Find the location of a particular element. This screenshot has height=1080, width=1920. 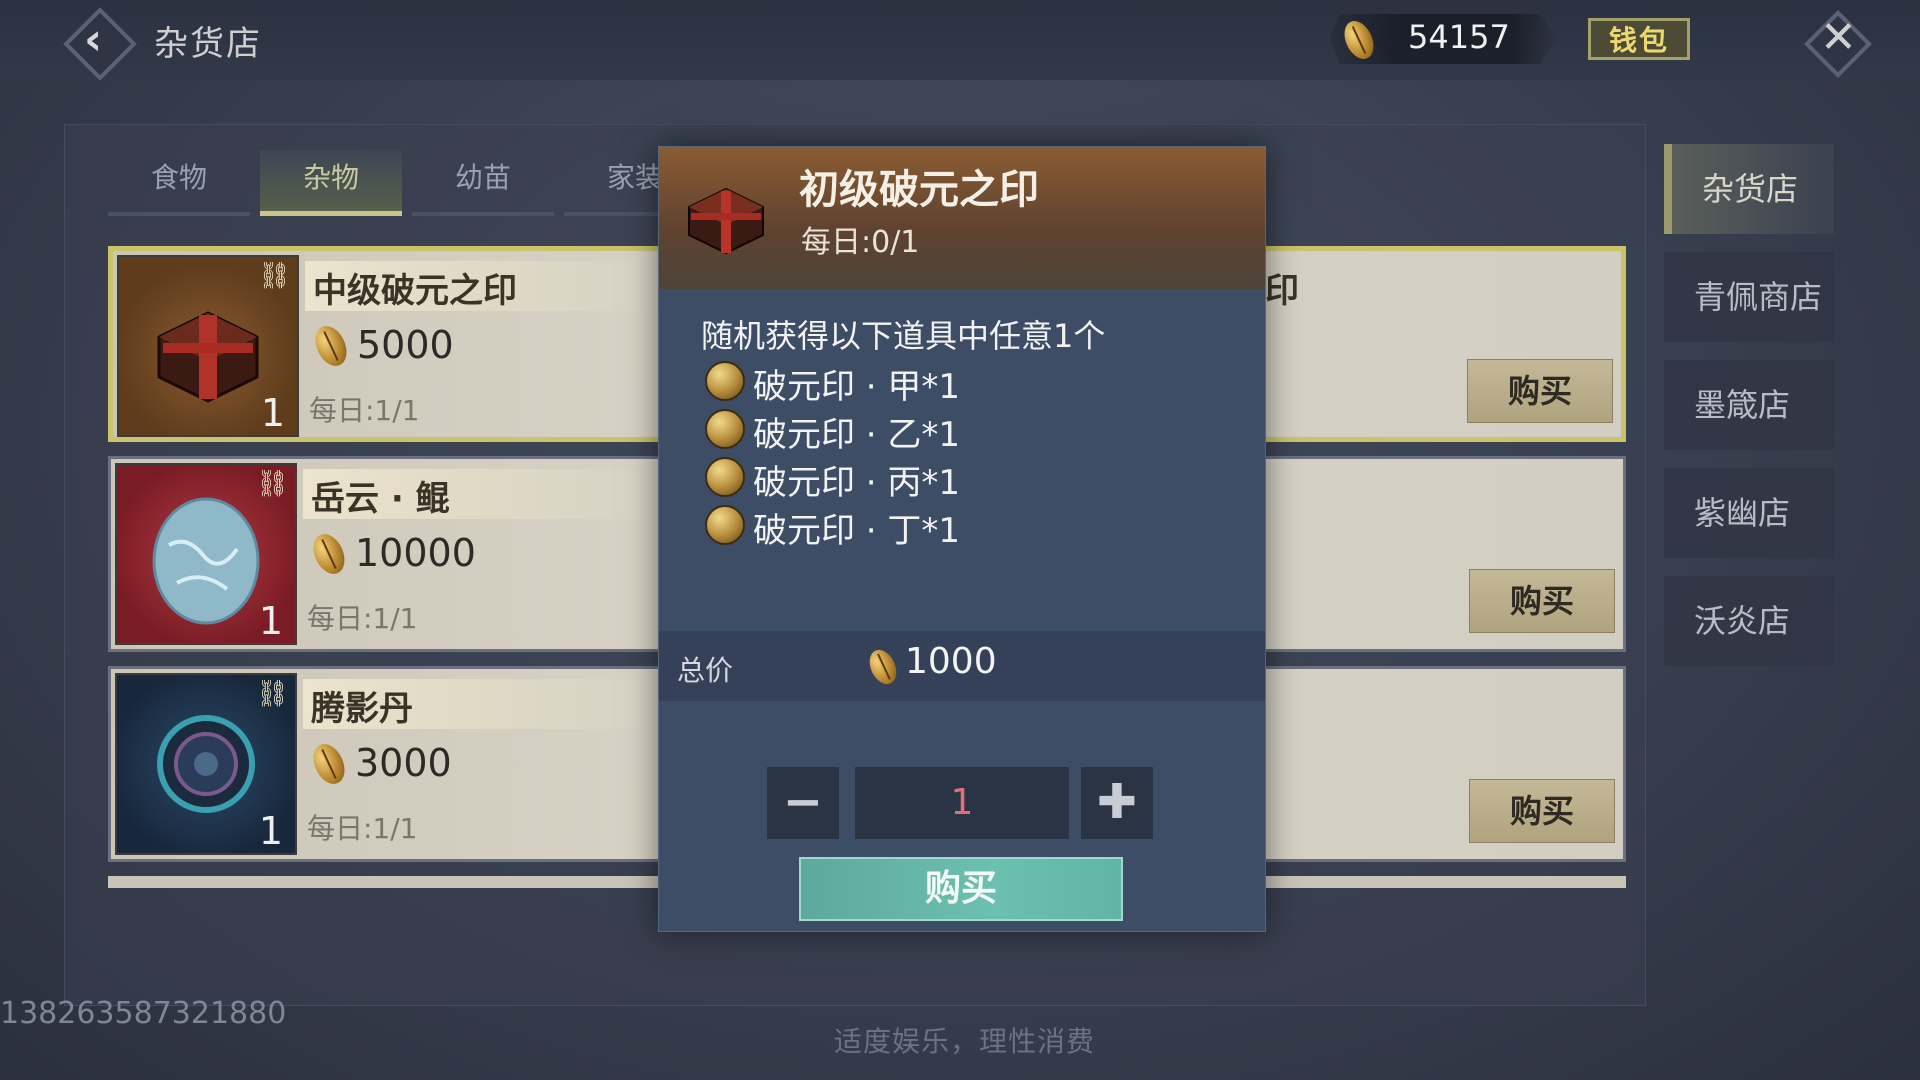

seal-box-icon is located at coordinates (726, 221).